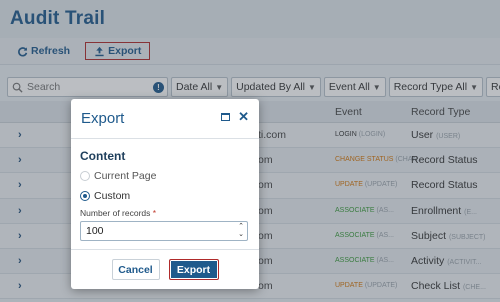 The height and width of the screenshot is (302, 500). I want to click on stepper-down-icon: ⌄, so click(241, 235).